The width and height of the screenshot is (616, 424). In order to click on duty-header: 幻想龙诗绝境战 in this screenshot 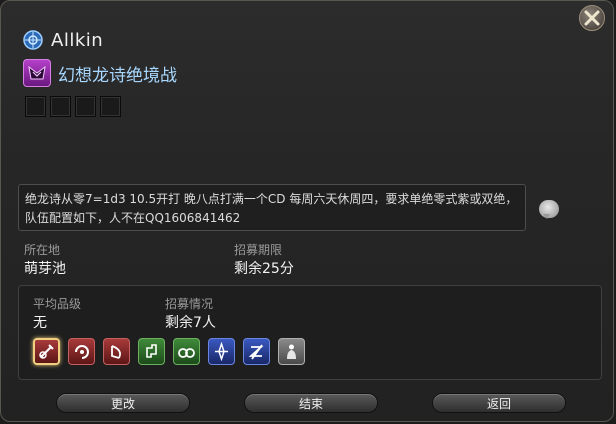, I will do `click(100, 73)`.